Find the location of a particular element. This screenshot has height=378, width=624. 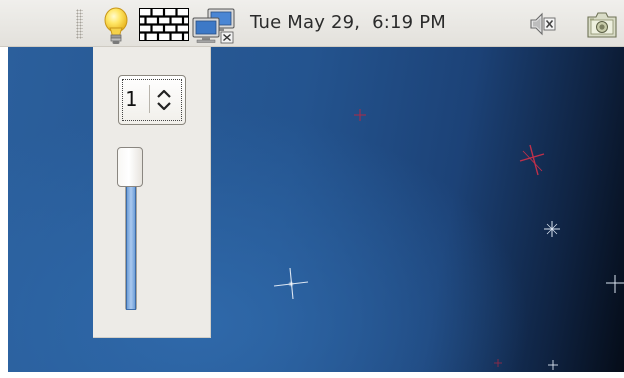

top-panel: Tue May 29, 6:19 PM is located at coordinates (312, 23).